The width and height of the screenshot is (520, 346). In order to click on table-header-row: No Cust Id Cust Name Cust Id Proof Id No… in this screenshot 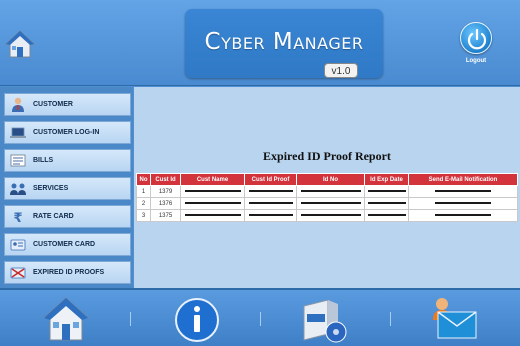, I will do `click(327, 179)`.